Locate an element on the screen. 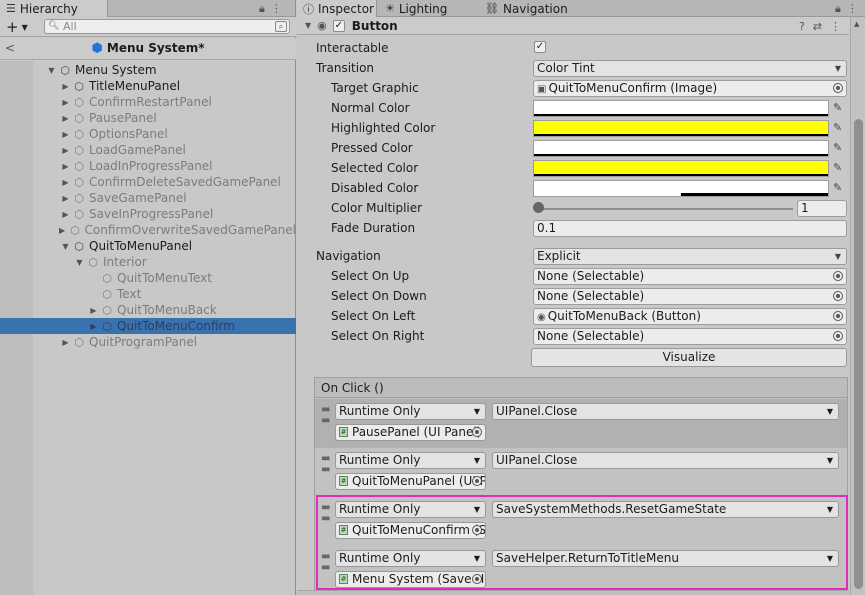 The height and width of the screenshot is (595, 865). inspector-scrollbar: ▲ is located at coordinates (857, 306).